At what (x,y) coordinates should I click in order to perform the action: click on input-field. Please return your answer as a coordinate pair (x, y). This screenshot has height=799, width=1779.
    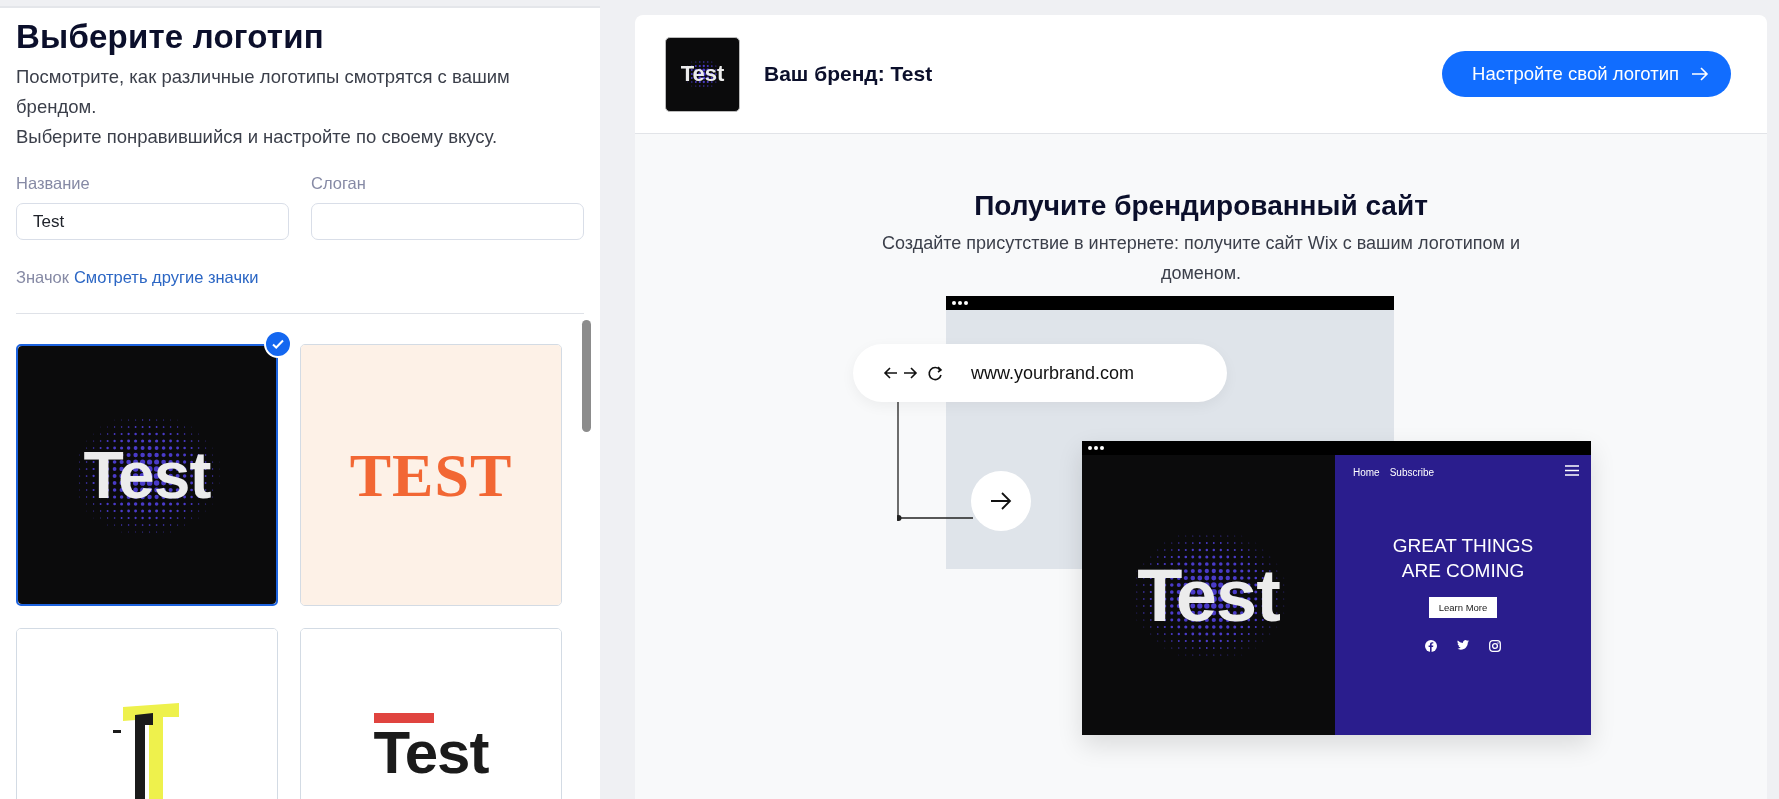
    Looking at the image, I should click on (447, 221).